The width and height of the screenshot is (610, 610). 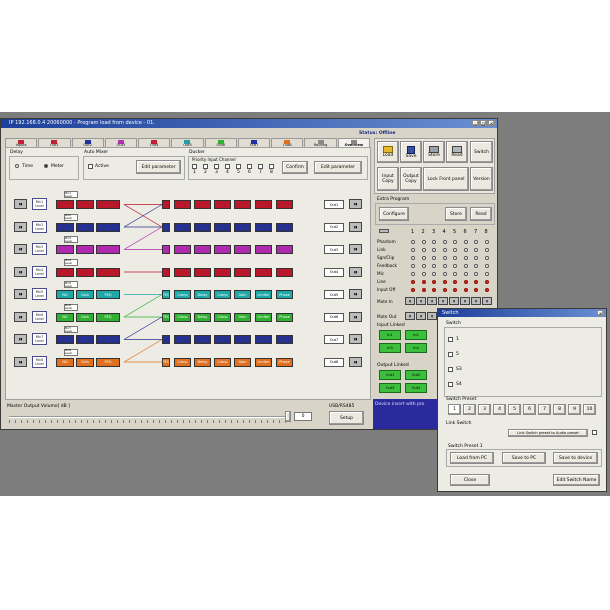 I want to click on extra-store-button: Store, so click(x=456, y=214).